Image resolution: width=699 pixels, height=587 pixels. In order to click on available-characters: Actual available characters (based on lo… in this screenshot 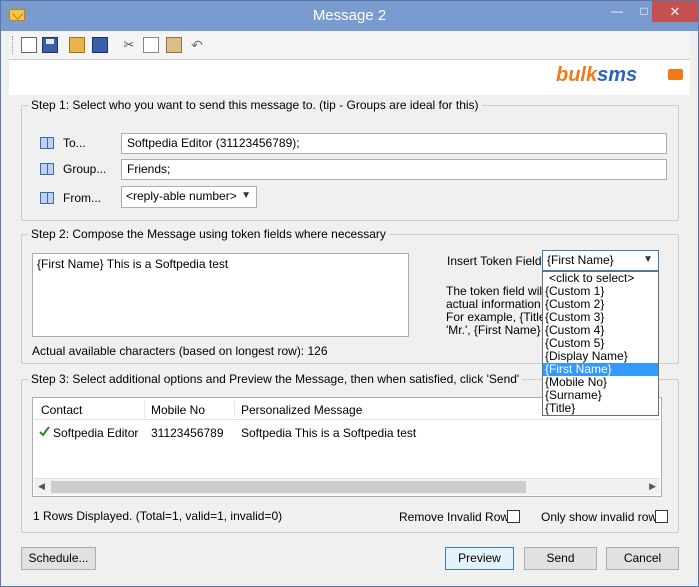, I will do `click(180, 351)`.